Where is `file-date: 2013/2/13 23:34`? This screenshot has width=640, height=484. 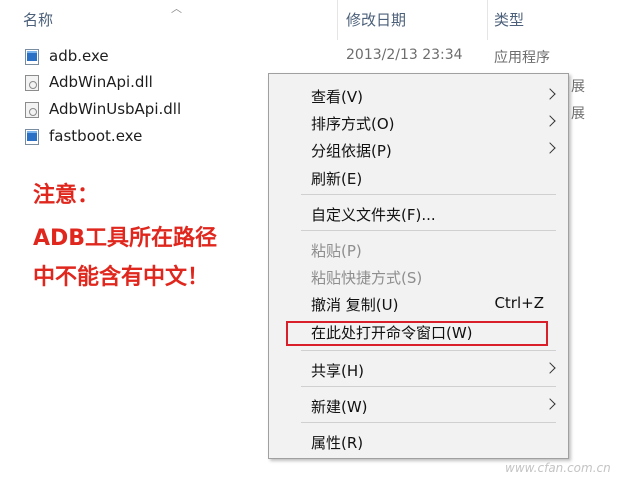 file-date: 2013/2/13 23:34 is located at coordinates (404, 55).